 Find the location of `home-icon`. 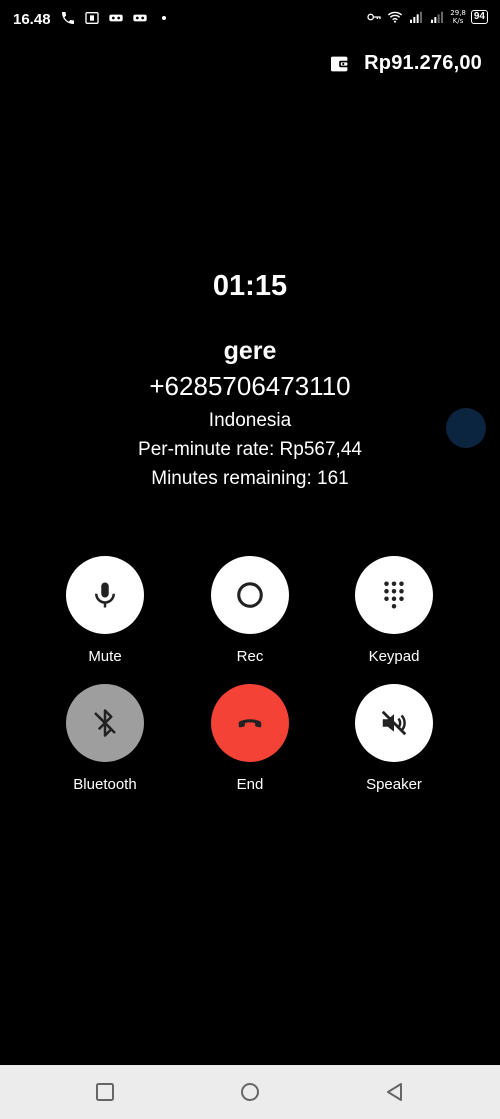

home-icon is located at coordinates (250, 1092).